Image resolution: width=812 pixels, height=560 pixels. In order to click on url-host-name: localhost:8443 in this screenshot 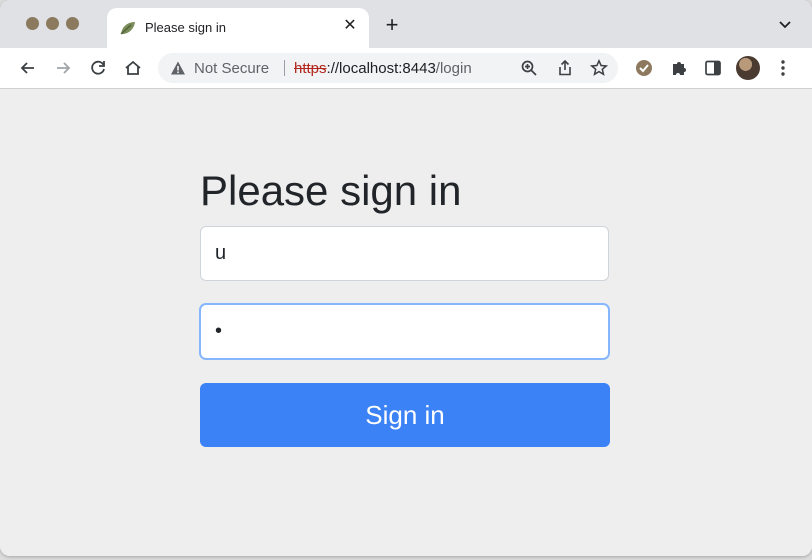, I will do `click(387, 68)`.